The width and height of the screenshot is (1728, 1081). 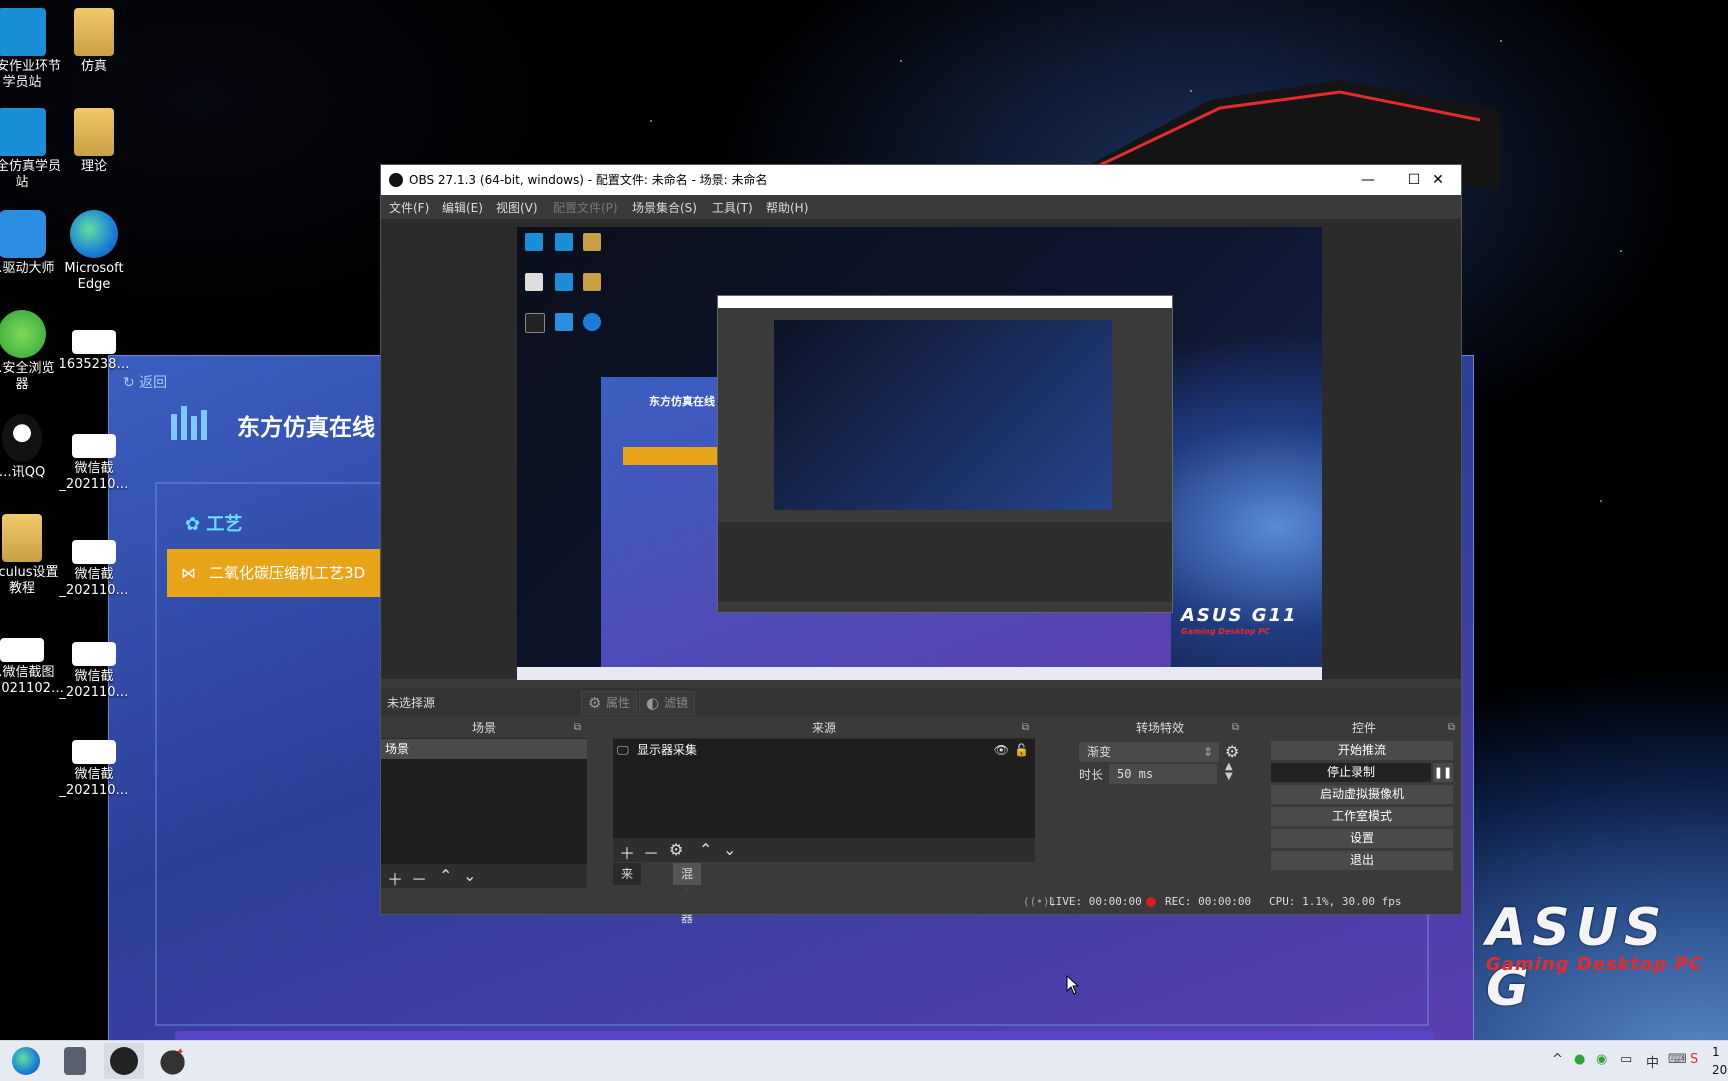 What do you see at coordinates (676, 849) in the screenshot?
I see `source-settings-icon: ⚙` at bounding box center [676, 849].